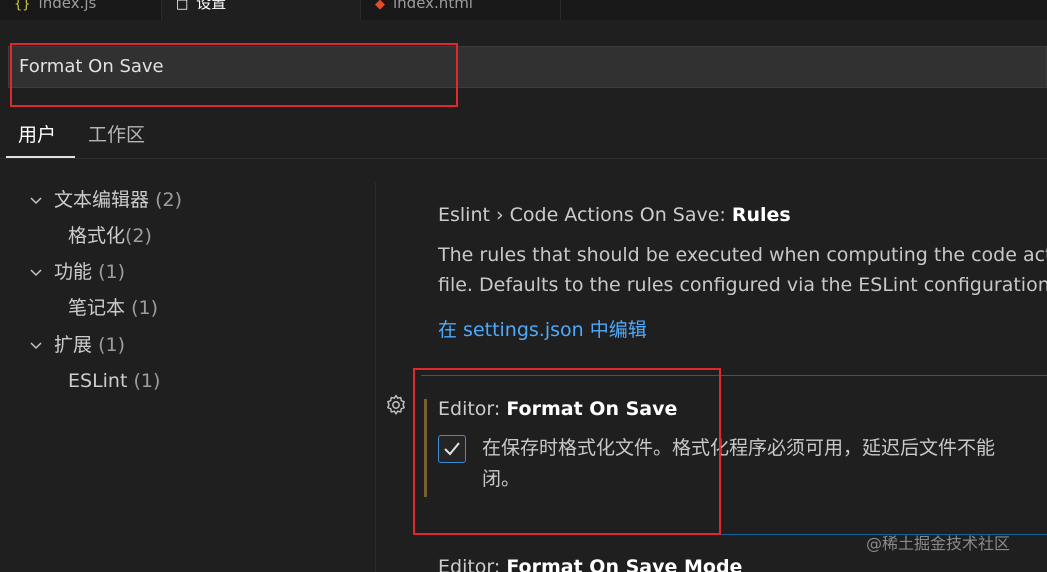 Image resolution: width=1047 pixels, height=572 pixels. I want to click on tab-index-js: {} index.js, so click(81, 10).